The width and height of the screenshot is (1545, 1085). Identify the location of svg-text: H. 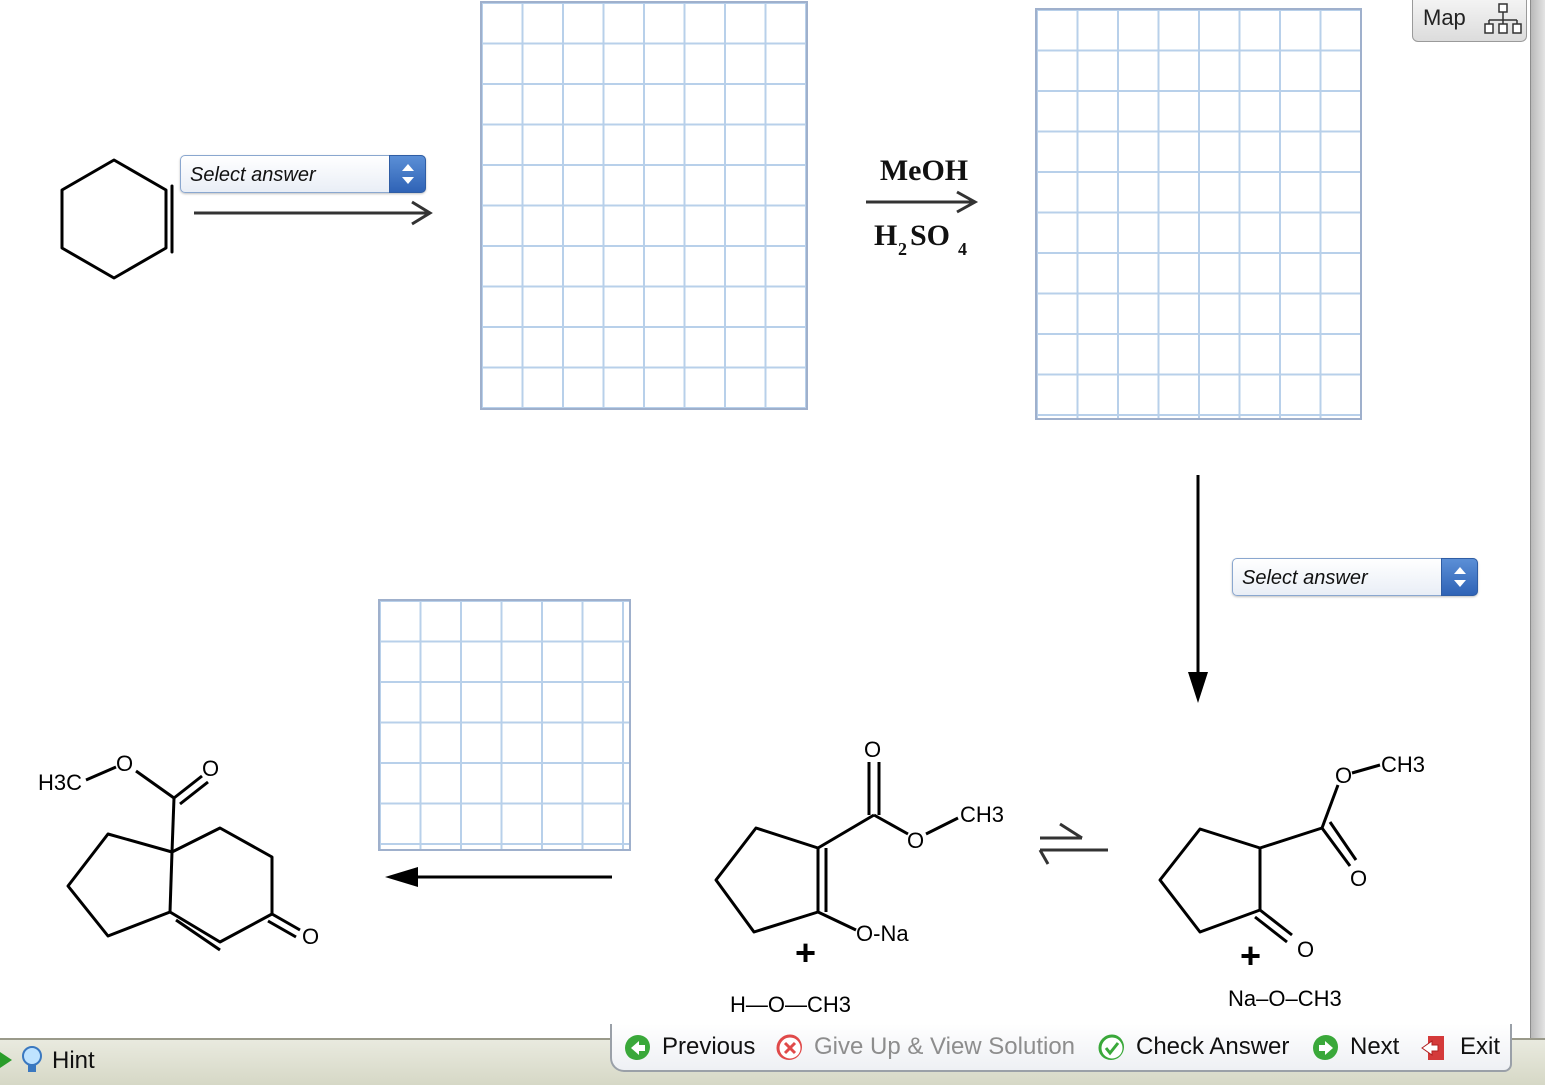
(885, 235).